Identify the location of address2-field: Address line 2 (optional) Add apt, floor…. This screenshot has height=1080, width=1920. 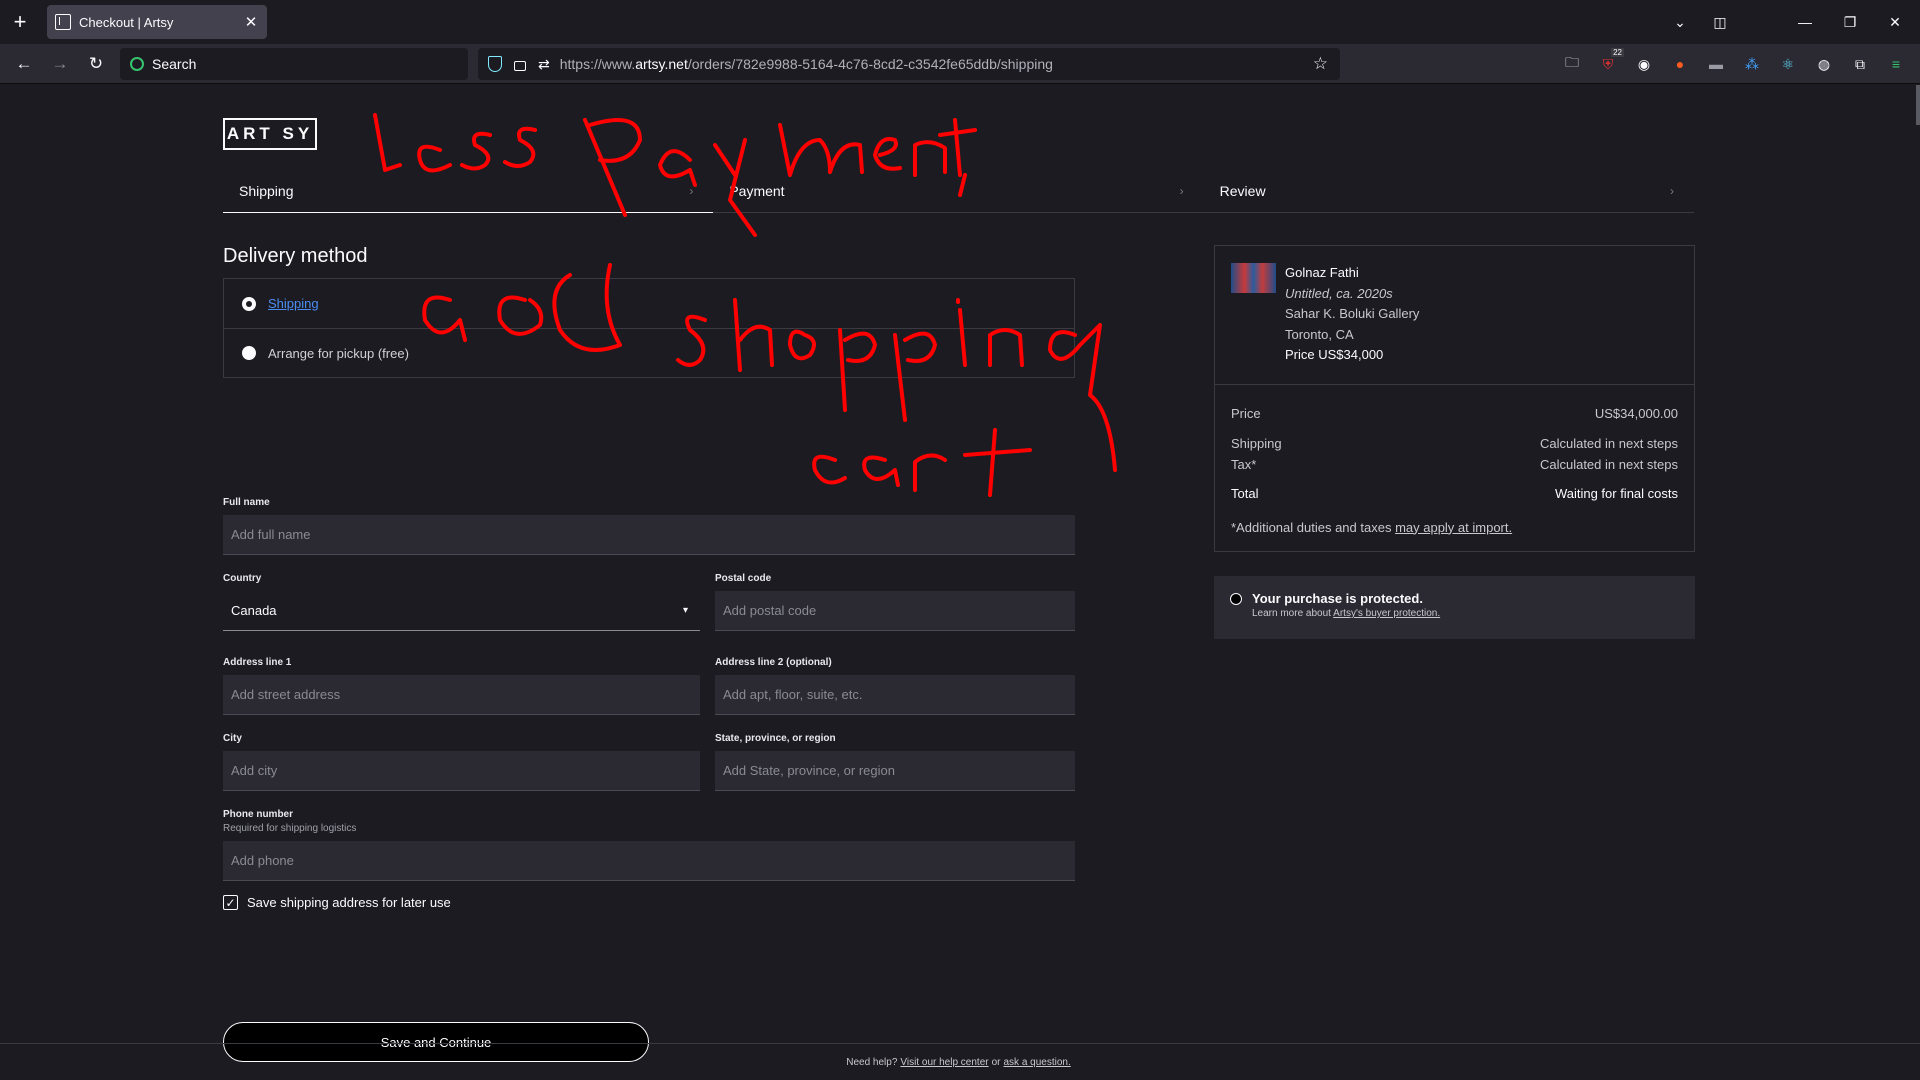
(895, 686).